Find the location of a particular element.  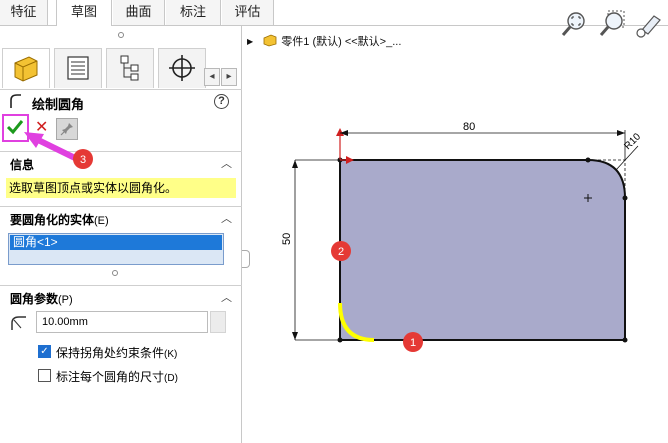

configuration-manager-tab is located at coordinates (130, 68).